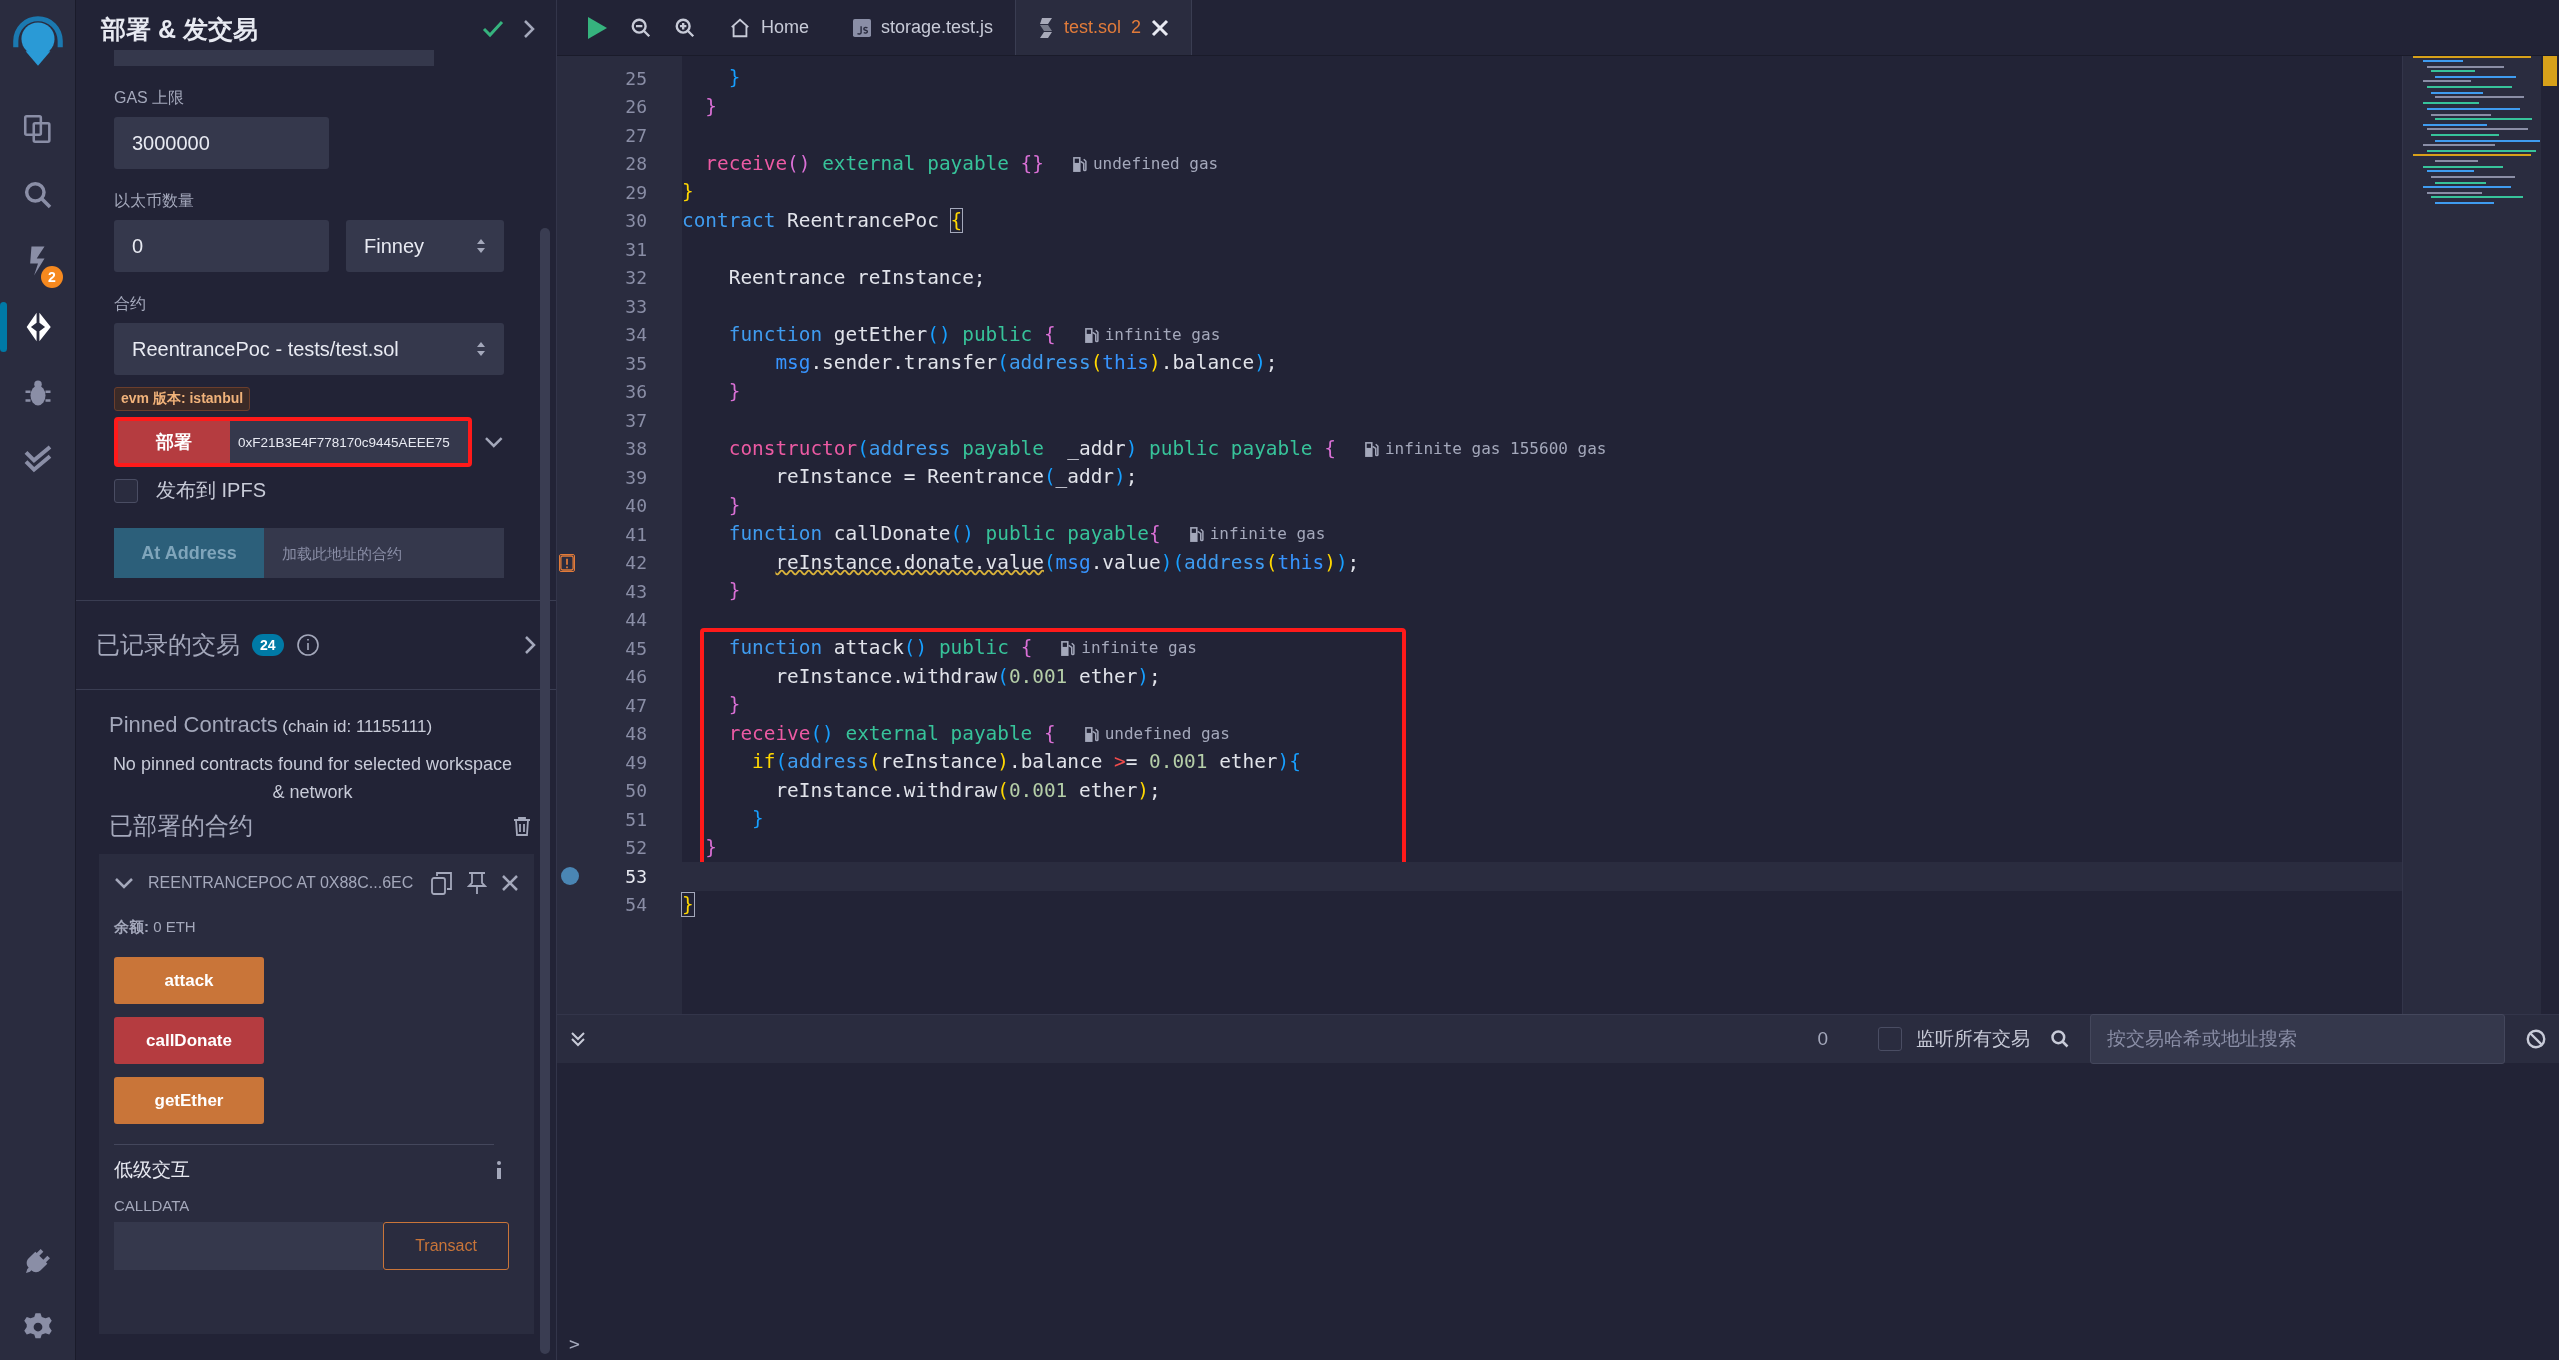  I want to click on contract-name: REENTRANCEPOC AT 0X88C...6EC, so click(282, 883).